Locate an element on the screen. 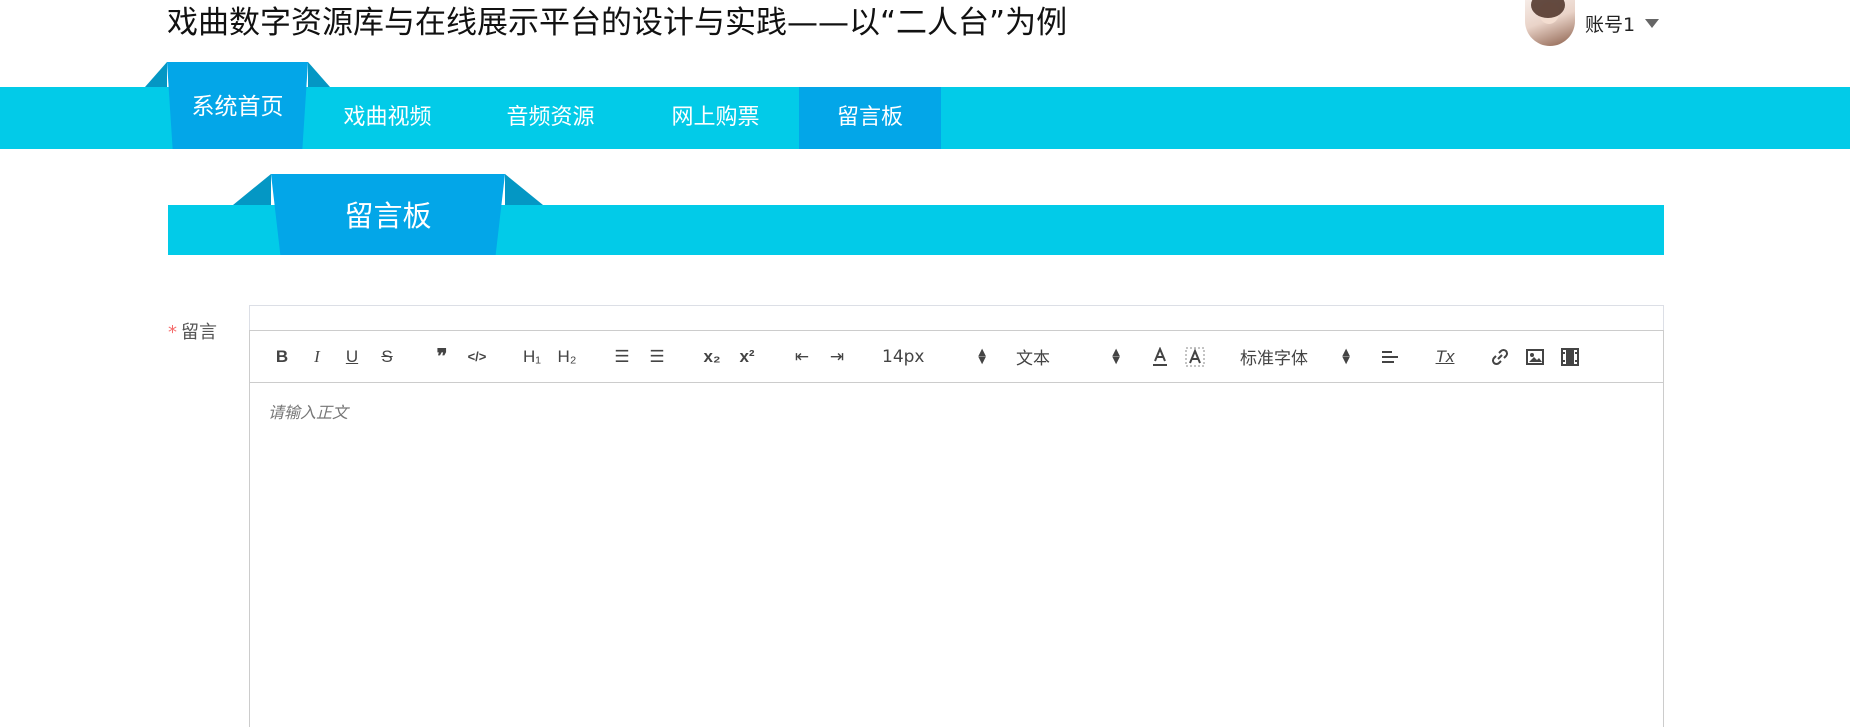  h1-button: H₁ is located at coordinates (532, 357).